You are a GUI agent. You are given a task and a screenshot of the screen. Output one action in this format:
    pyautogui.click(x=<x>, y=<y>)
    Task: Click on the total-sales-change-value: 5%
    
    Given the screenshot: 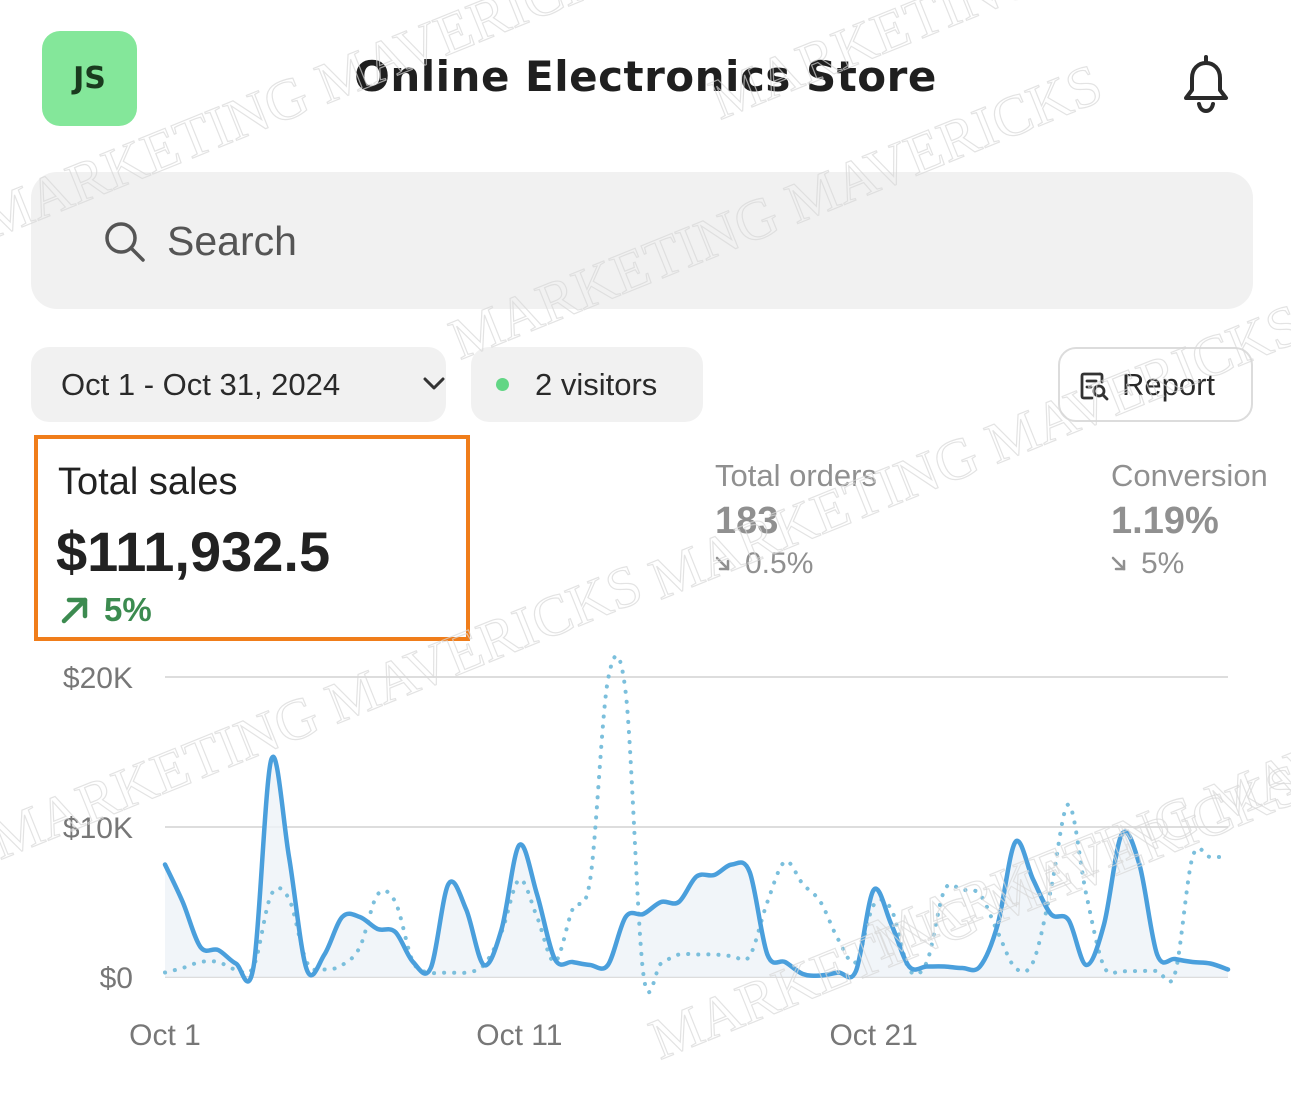 What is the action you would take?
    pyautogui.click(x=128, y=609)
    